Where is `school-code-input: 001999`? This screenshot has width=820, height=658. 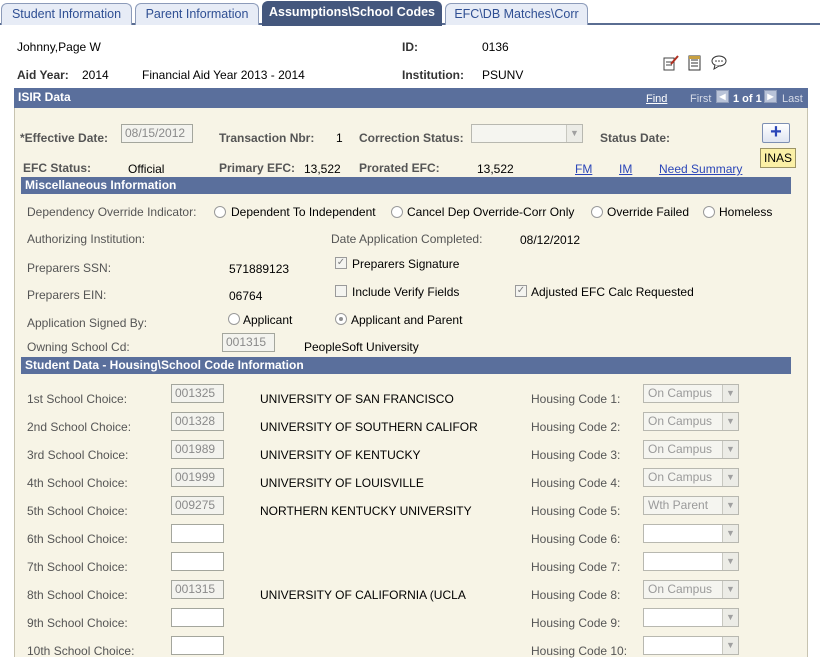 school-code-input: 001999 is located at coordinates (197, 477).